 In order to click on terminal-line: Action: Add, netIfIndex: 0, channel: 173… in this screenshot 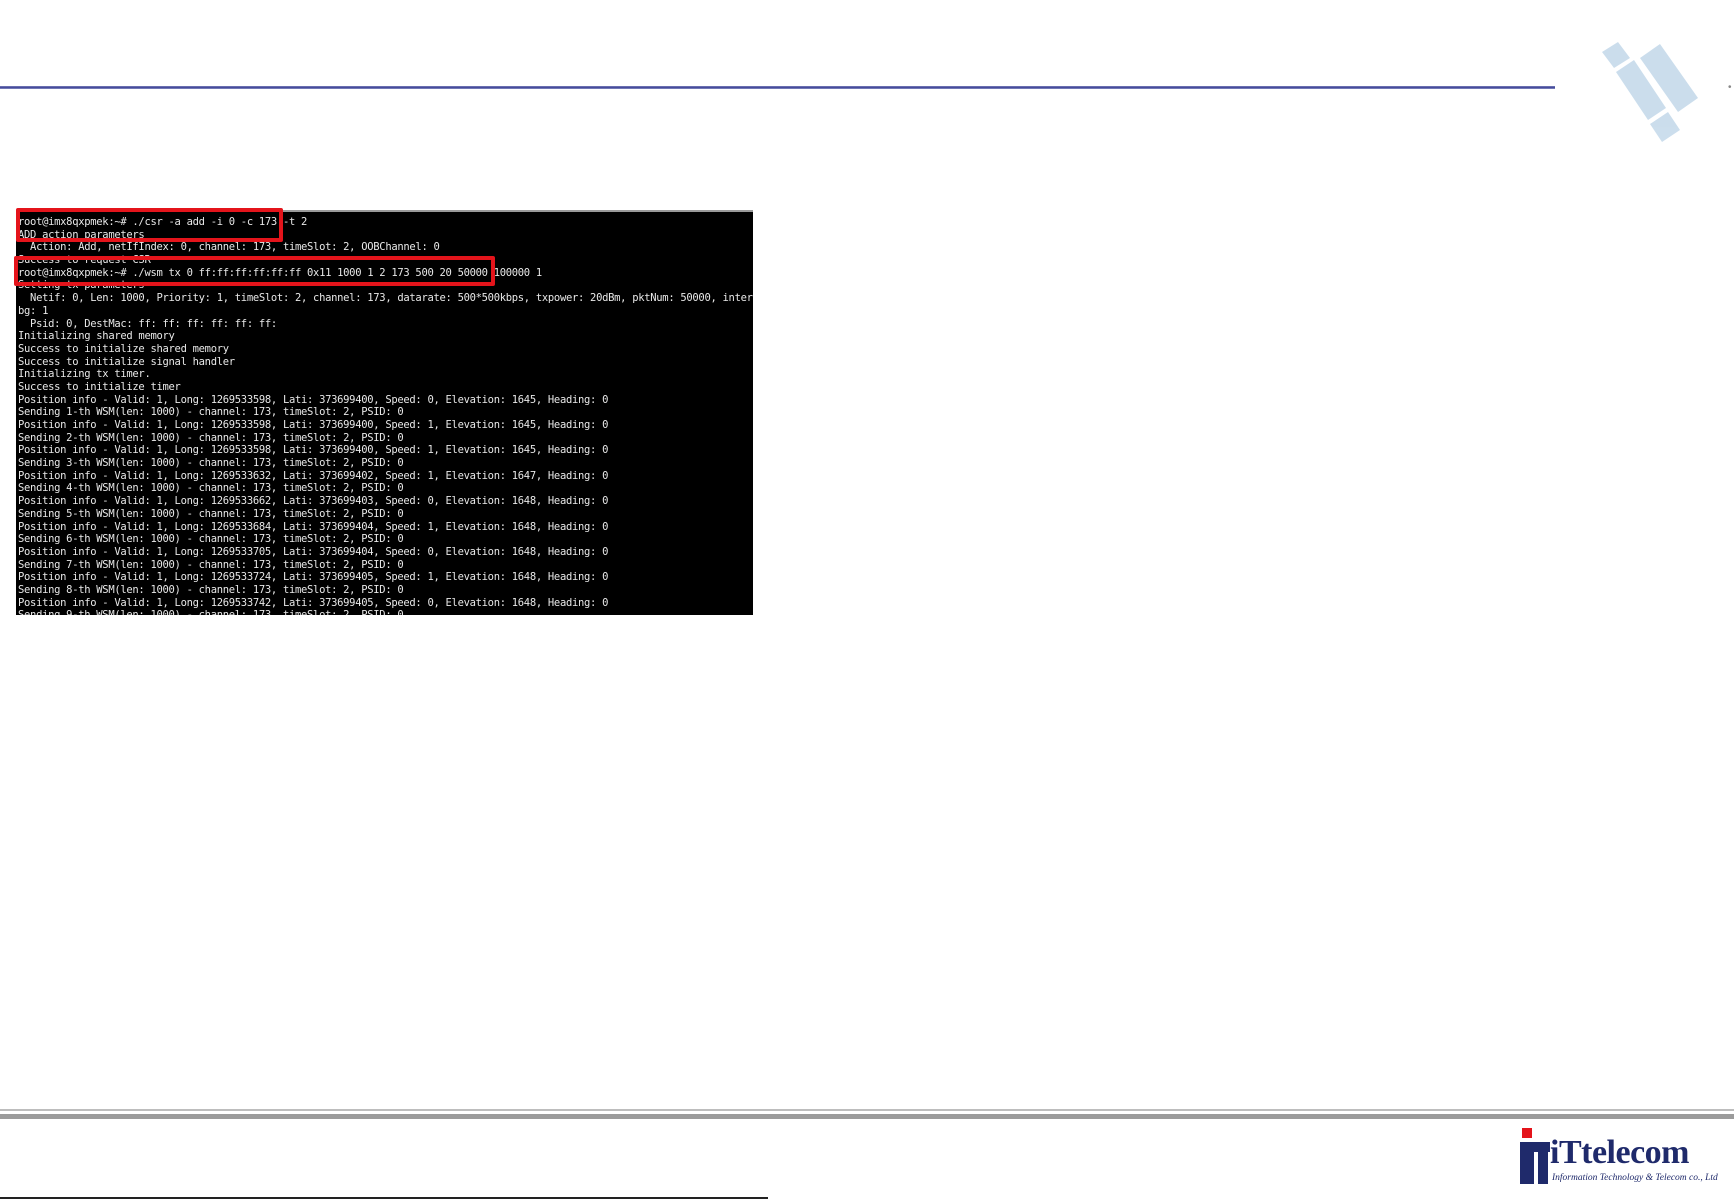, I will do `click(229, 247)`.